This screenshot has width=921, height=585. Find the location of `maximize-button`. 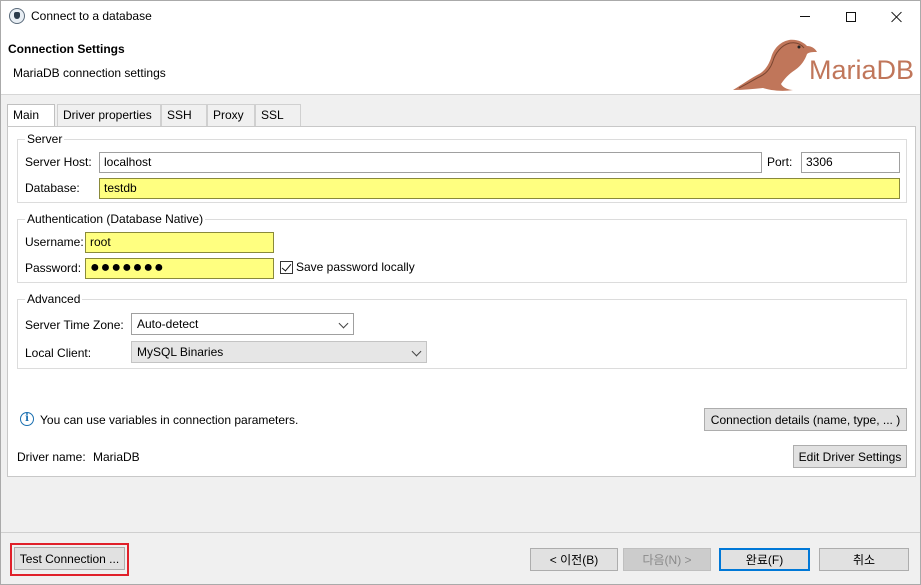

maximize-button is located at coordinates (851, 16).